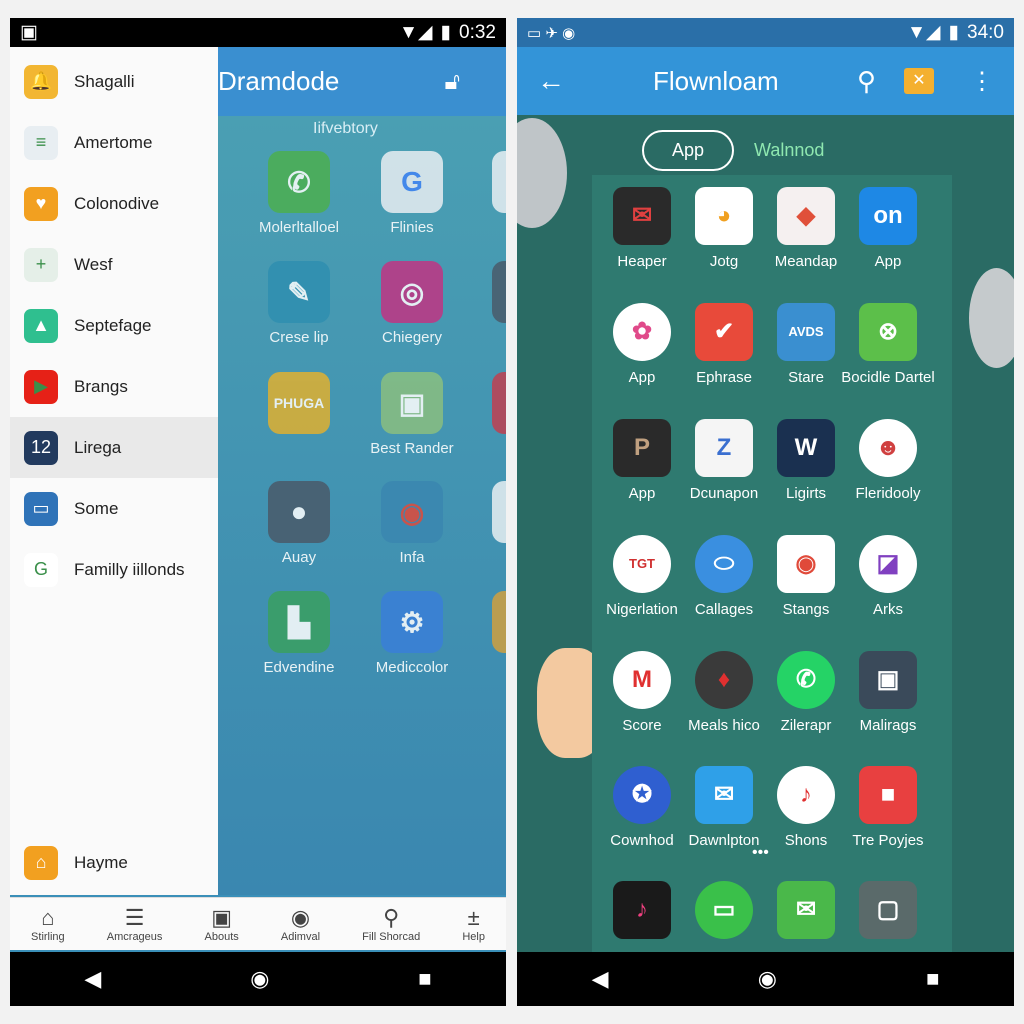 The width and height of the screenshot is (1024, 1024). I want to click on app-label: Best Rander, so click(412, 448).